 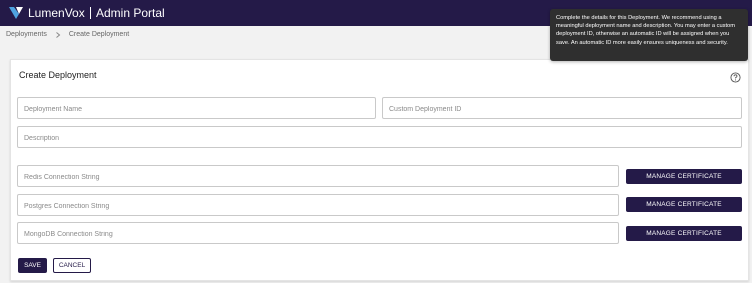 I want to click on redis-connection-field, so click(x=318, y=176).